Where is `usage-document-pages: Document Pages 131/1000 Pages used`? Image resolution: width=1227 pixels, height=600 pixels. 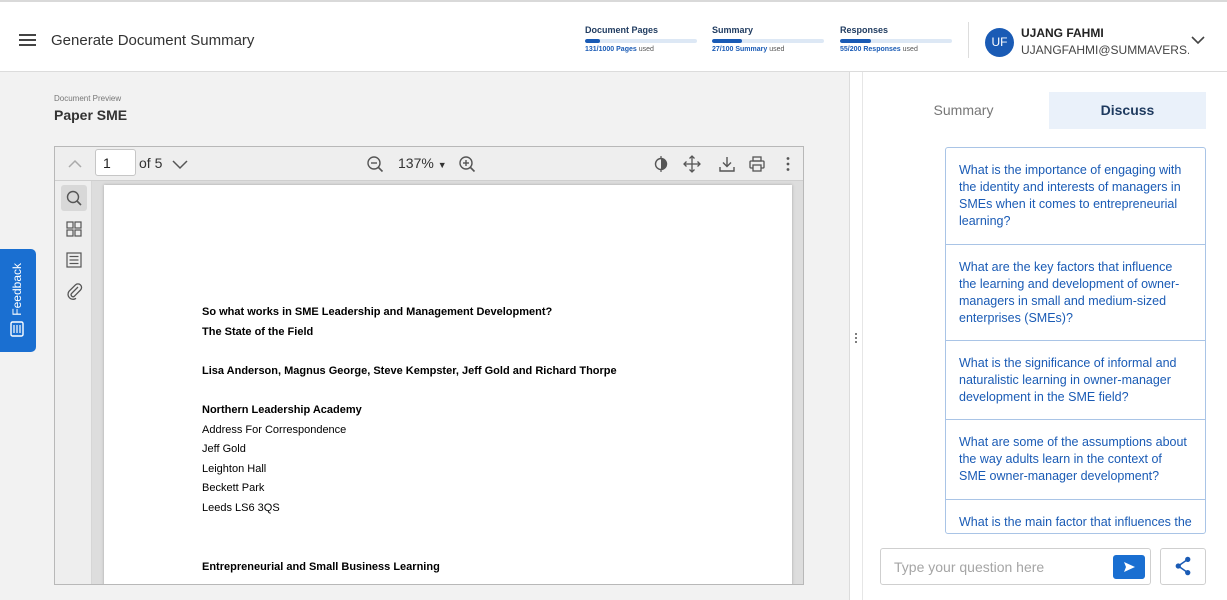
usage-document-pages: Document Pages 131/1000 Pages used is located at coordinates (641, 39).